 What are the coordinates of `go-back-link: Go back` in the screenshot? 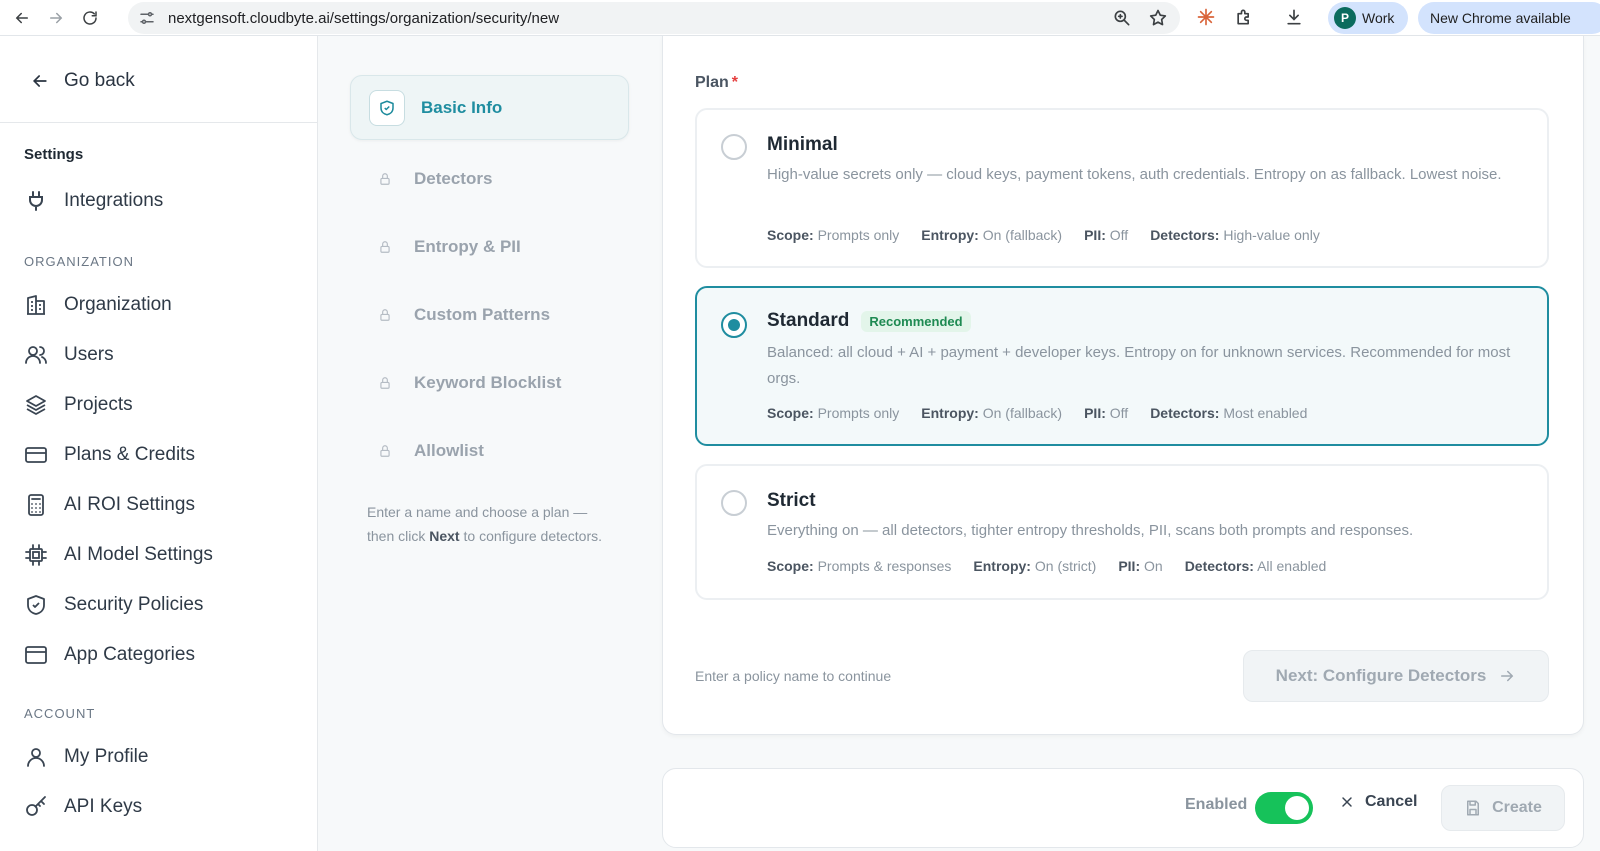 It's located at (82, 81).